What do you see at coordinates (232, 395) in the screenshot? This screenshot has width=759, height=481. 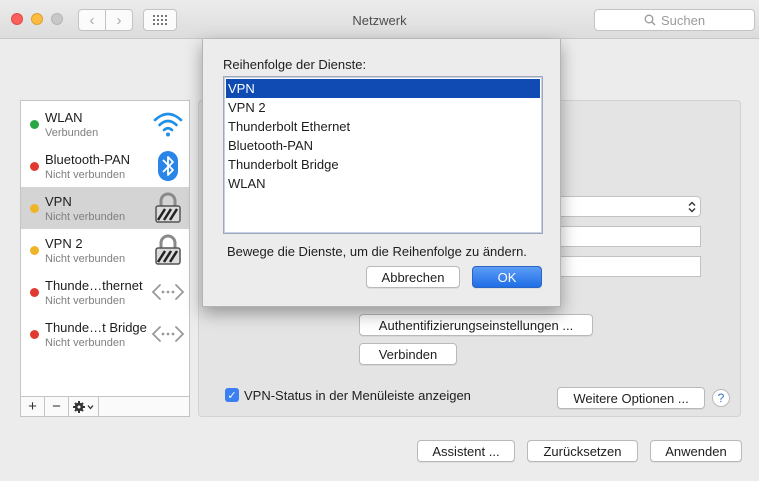 I see `vpn-status-checkbox: ✓` at bounding box center [232, 395].